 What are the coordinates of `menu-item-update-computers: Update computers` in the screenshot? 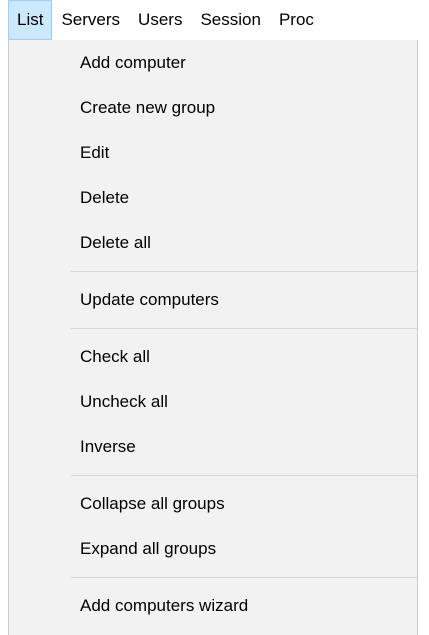 It's located at (213, 299).